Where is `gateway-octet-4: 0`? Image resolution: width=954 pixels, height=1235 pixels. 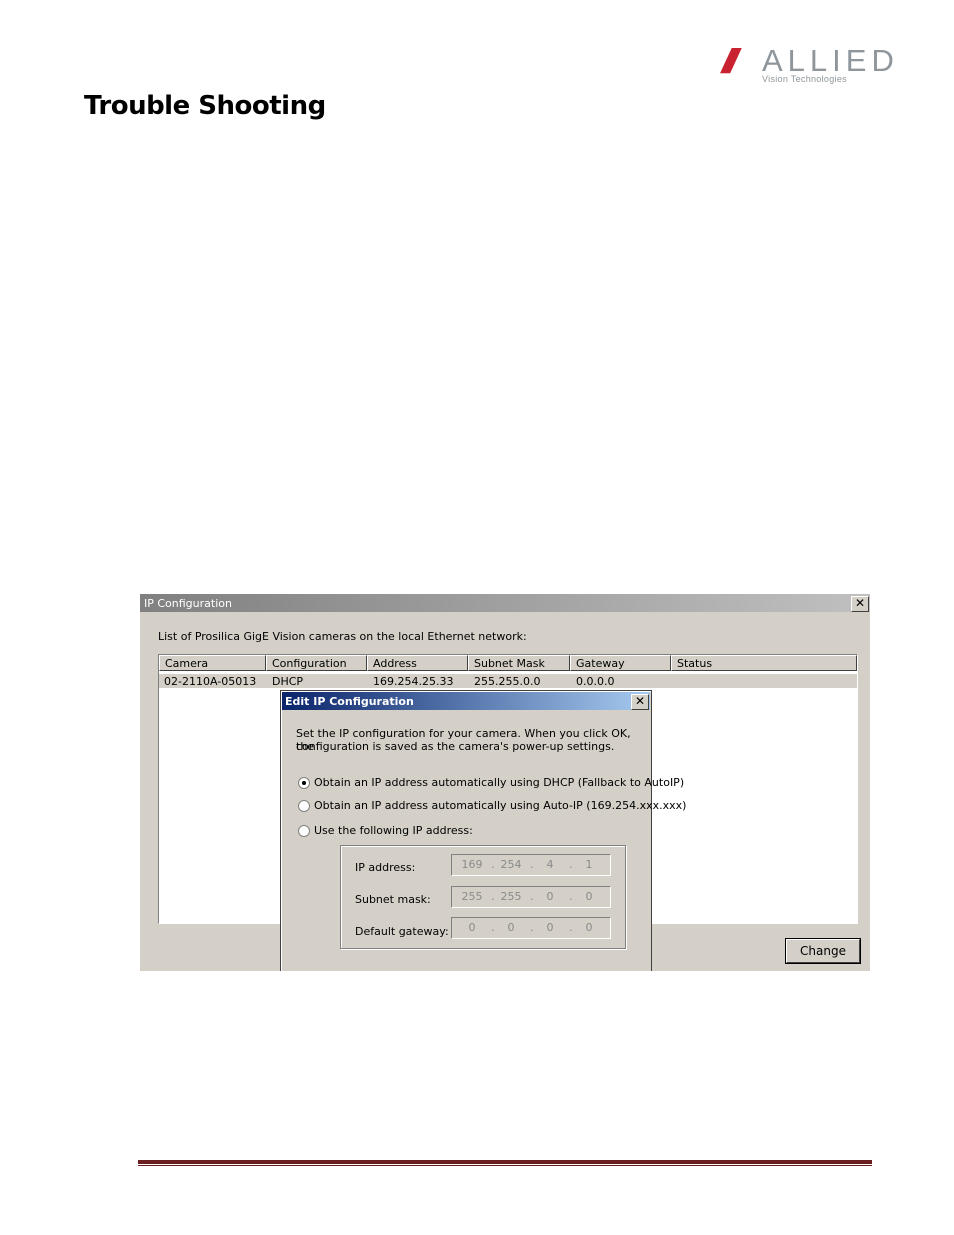 gateway-octet-4: 0 is located at coordinates (589, 927).